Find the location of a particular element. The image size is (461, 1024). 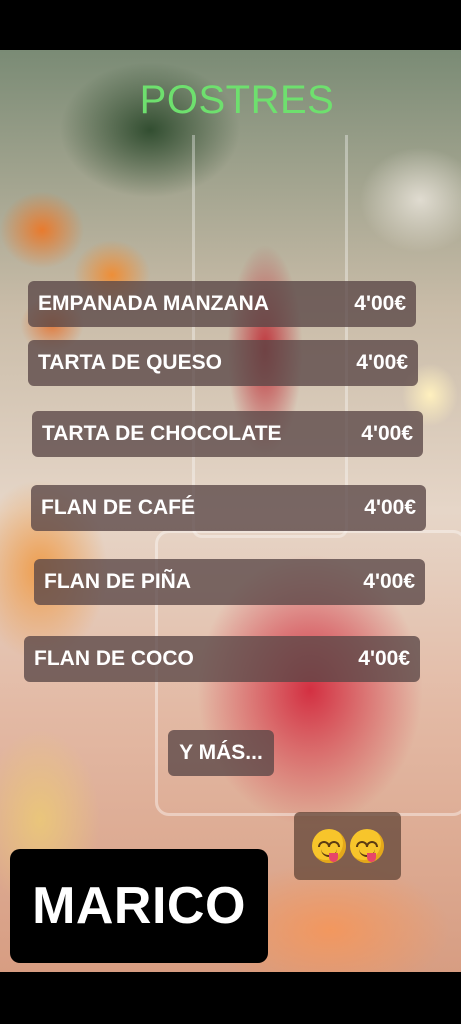

menu-item: FLAN DE CAFÉ 4'00€ is located at coordinates (228, 508).